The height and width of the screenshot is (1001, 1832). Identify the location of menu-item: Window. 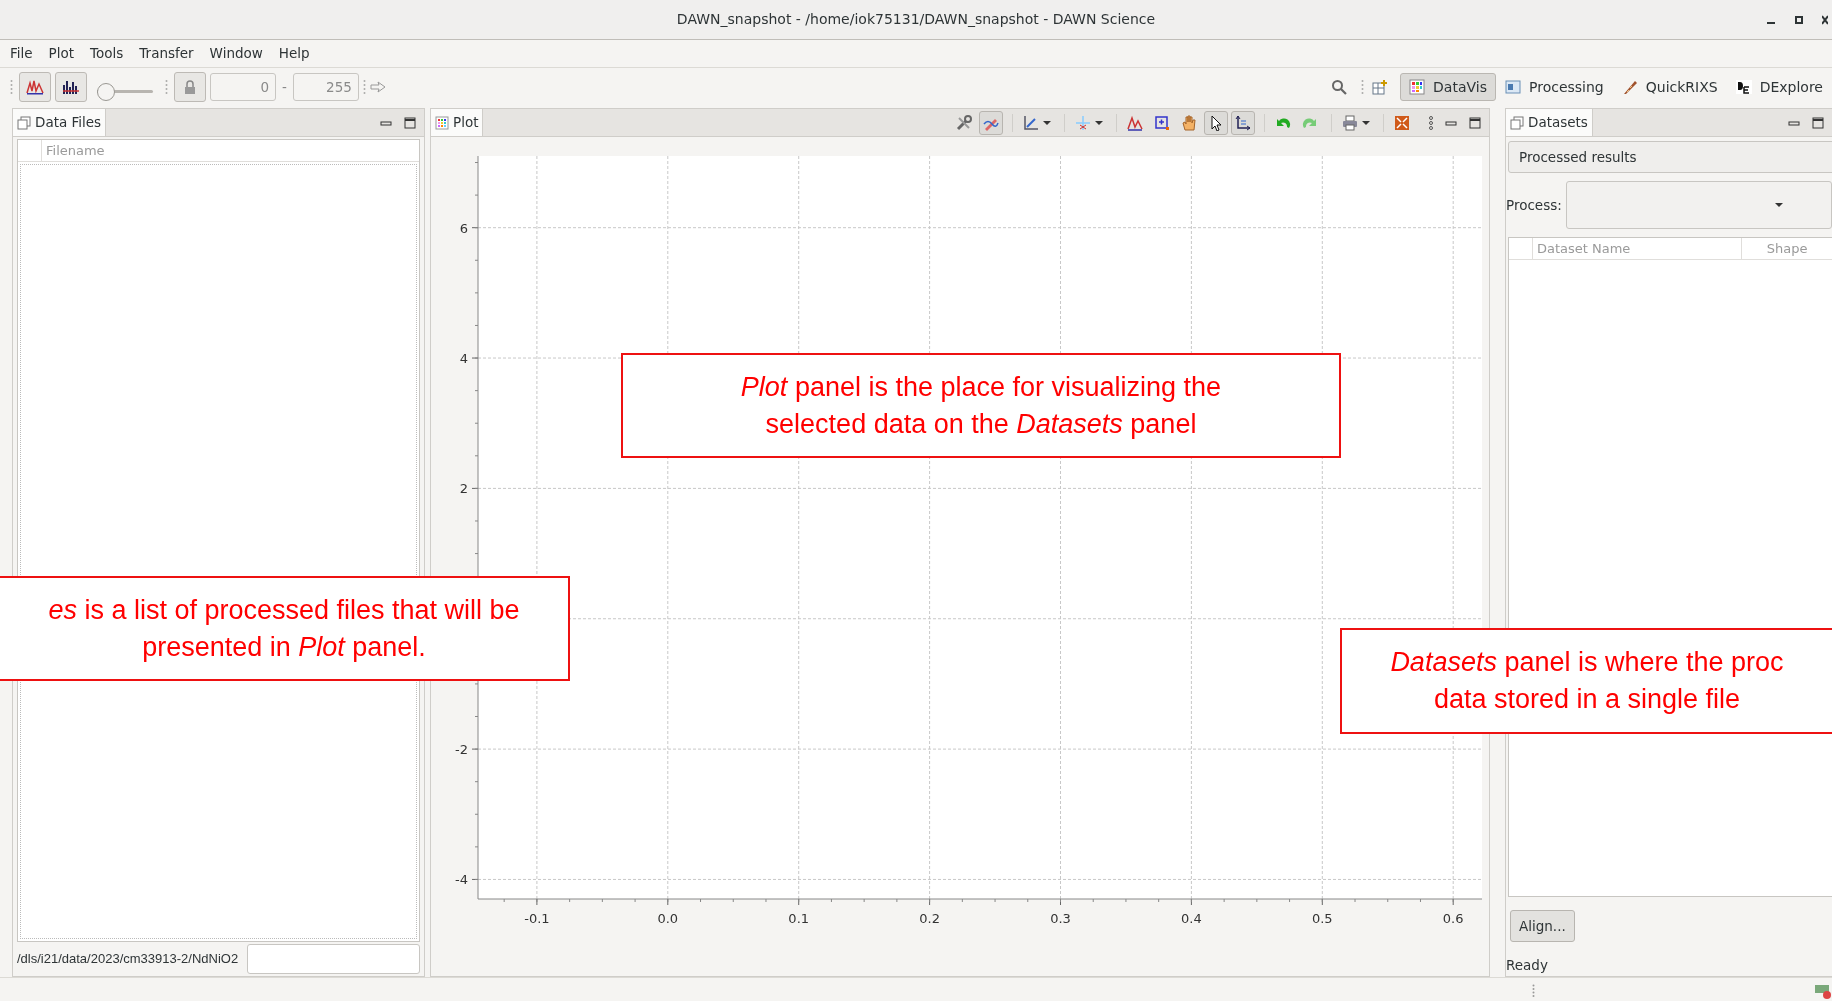
(236, 53).